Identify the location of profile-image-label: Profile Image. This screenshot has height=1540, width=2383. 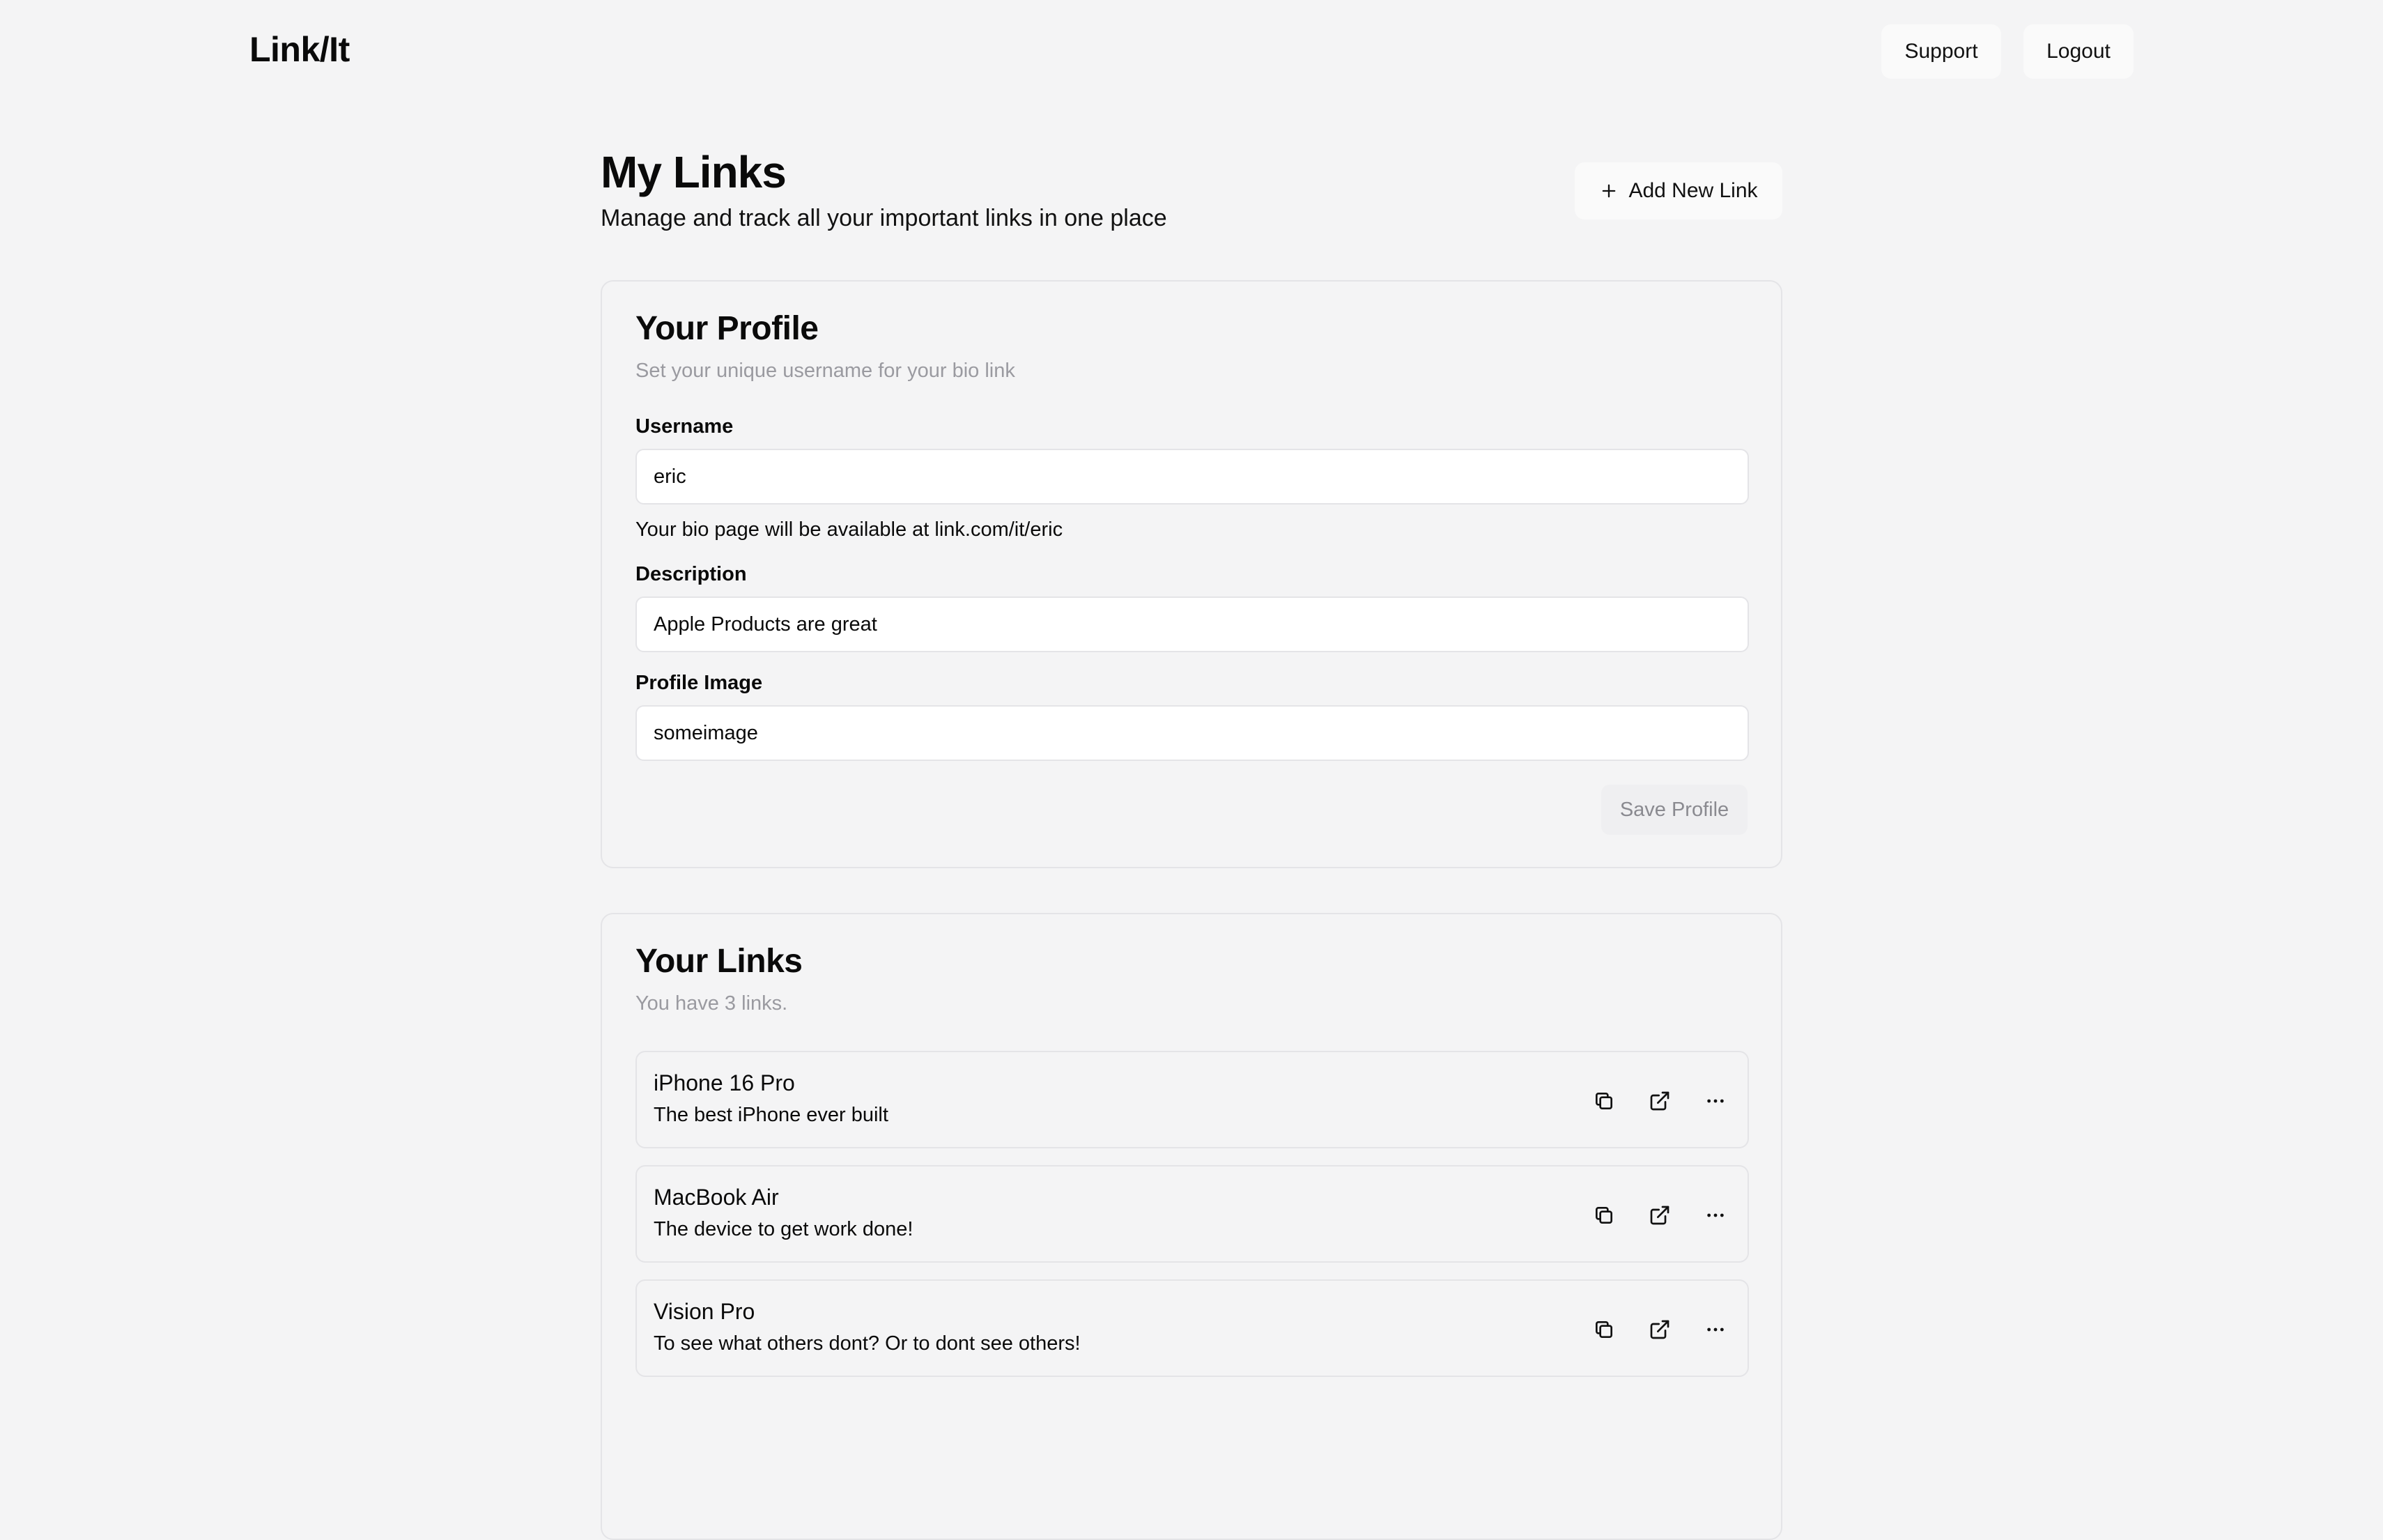
(699, 683).